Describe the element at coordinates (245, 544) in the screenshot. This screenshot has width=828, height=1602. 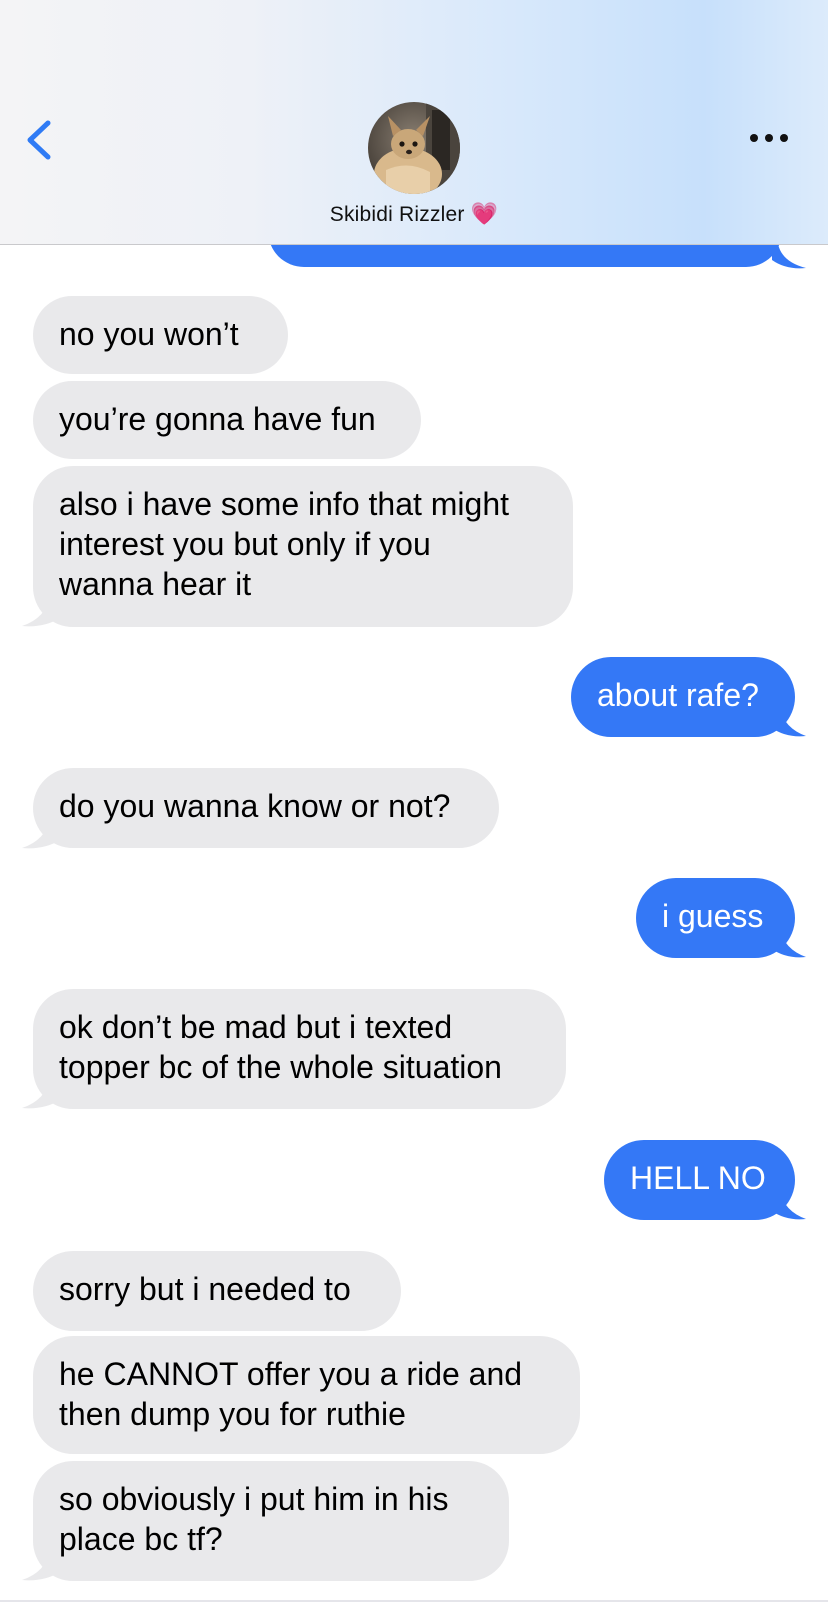
I see `message-text-line: interest you but only if you` at that location.